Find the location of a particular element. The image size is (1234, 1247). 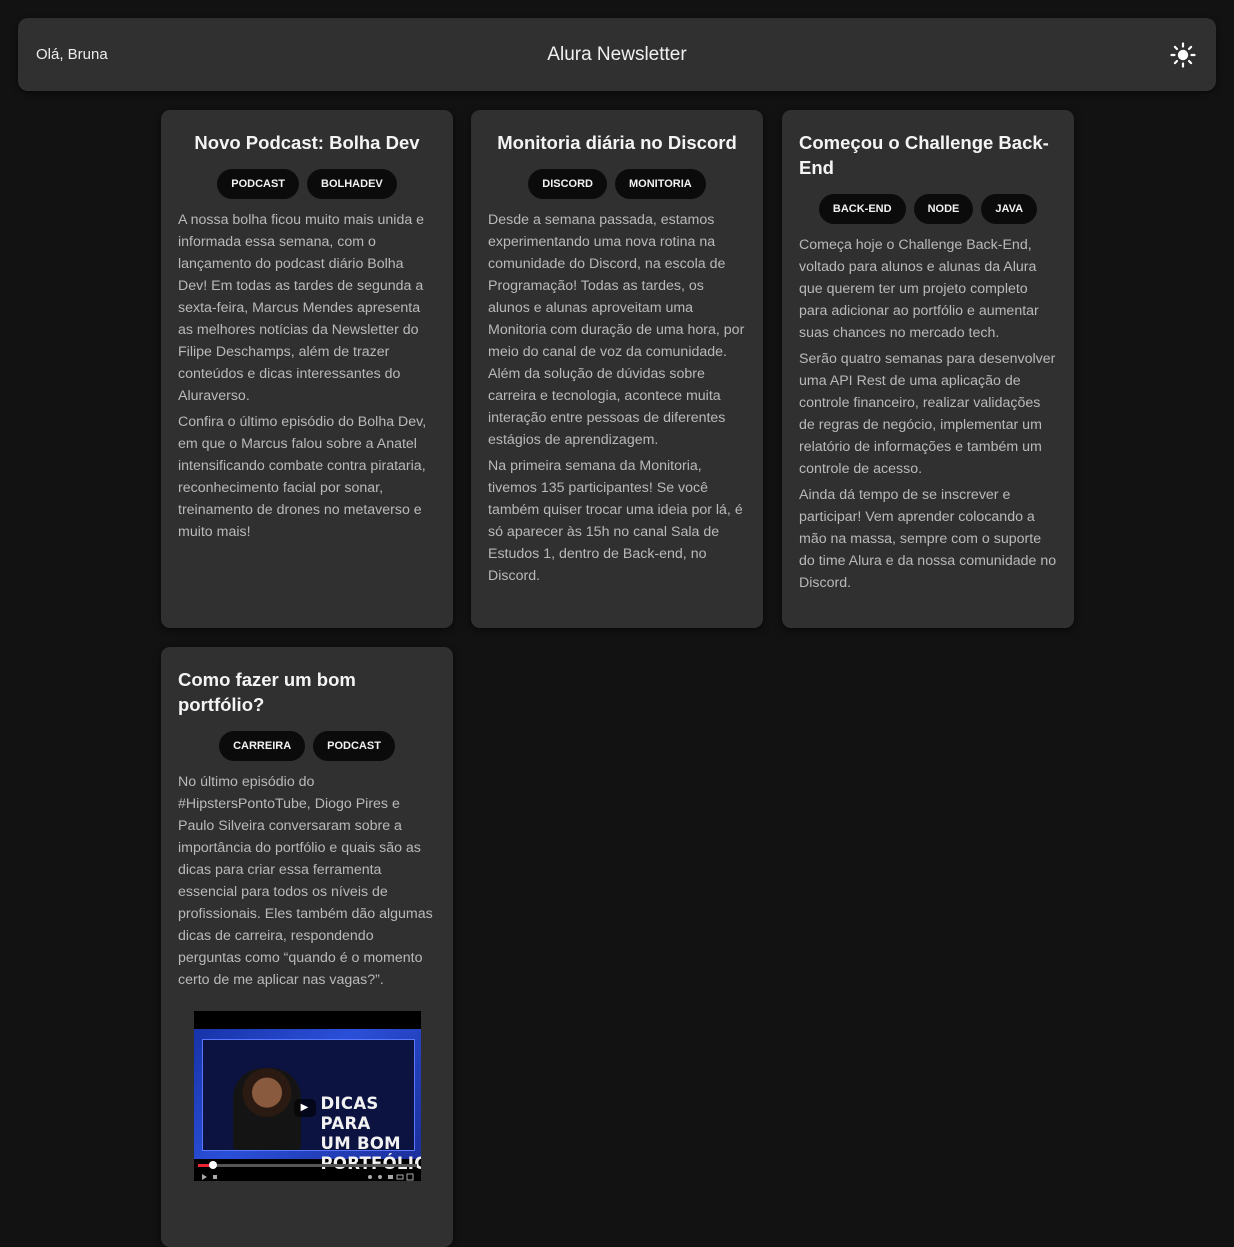

video-progress-handle is located at coordinates (212, 1165).